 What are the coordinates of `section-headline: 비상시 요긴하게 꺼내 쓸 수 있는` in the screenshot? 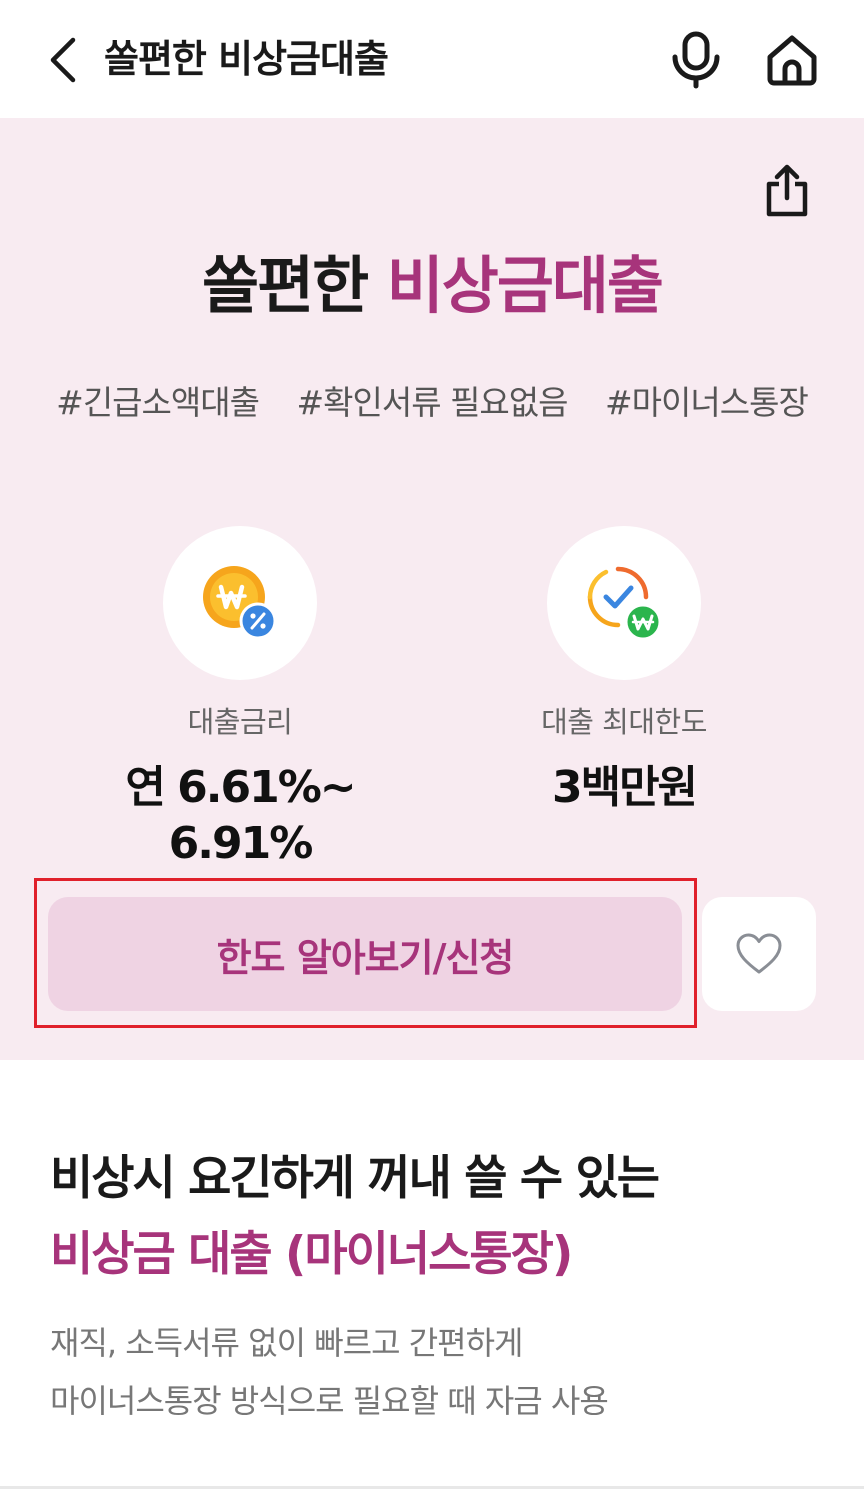 It's located at (355, 1178).